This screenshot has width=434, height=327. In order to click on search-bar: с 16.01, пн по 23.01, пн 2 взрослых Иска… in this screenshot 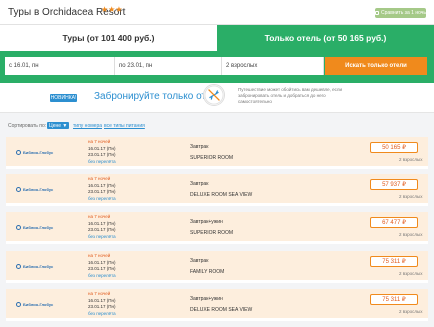, I will do `click(217, 67)`.